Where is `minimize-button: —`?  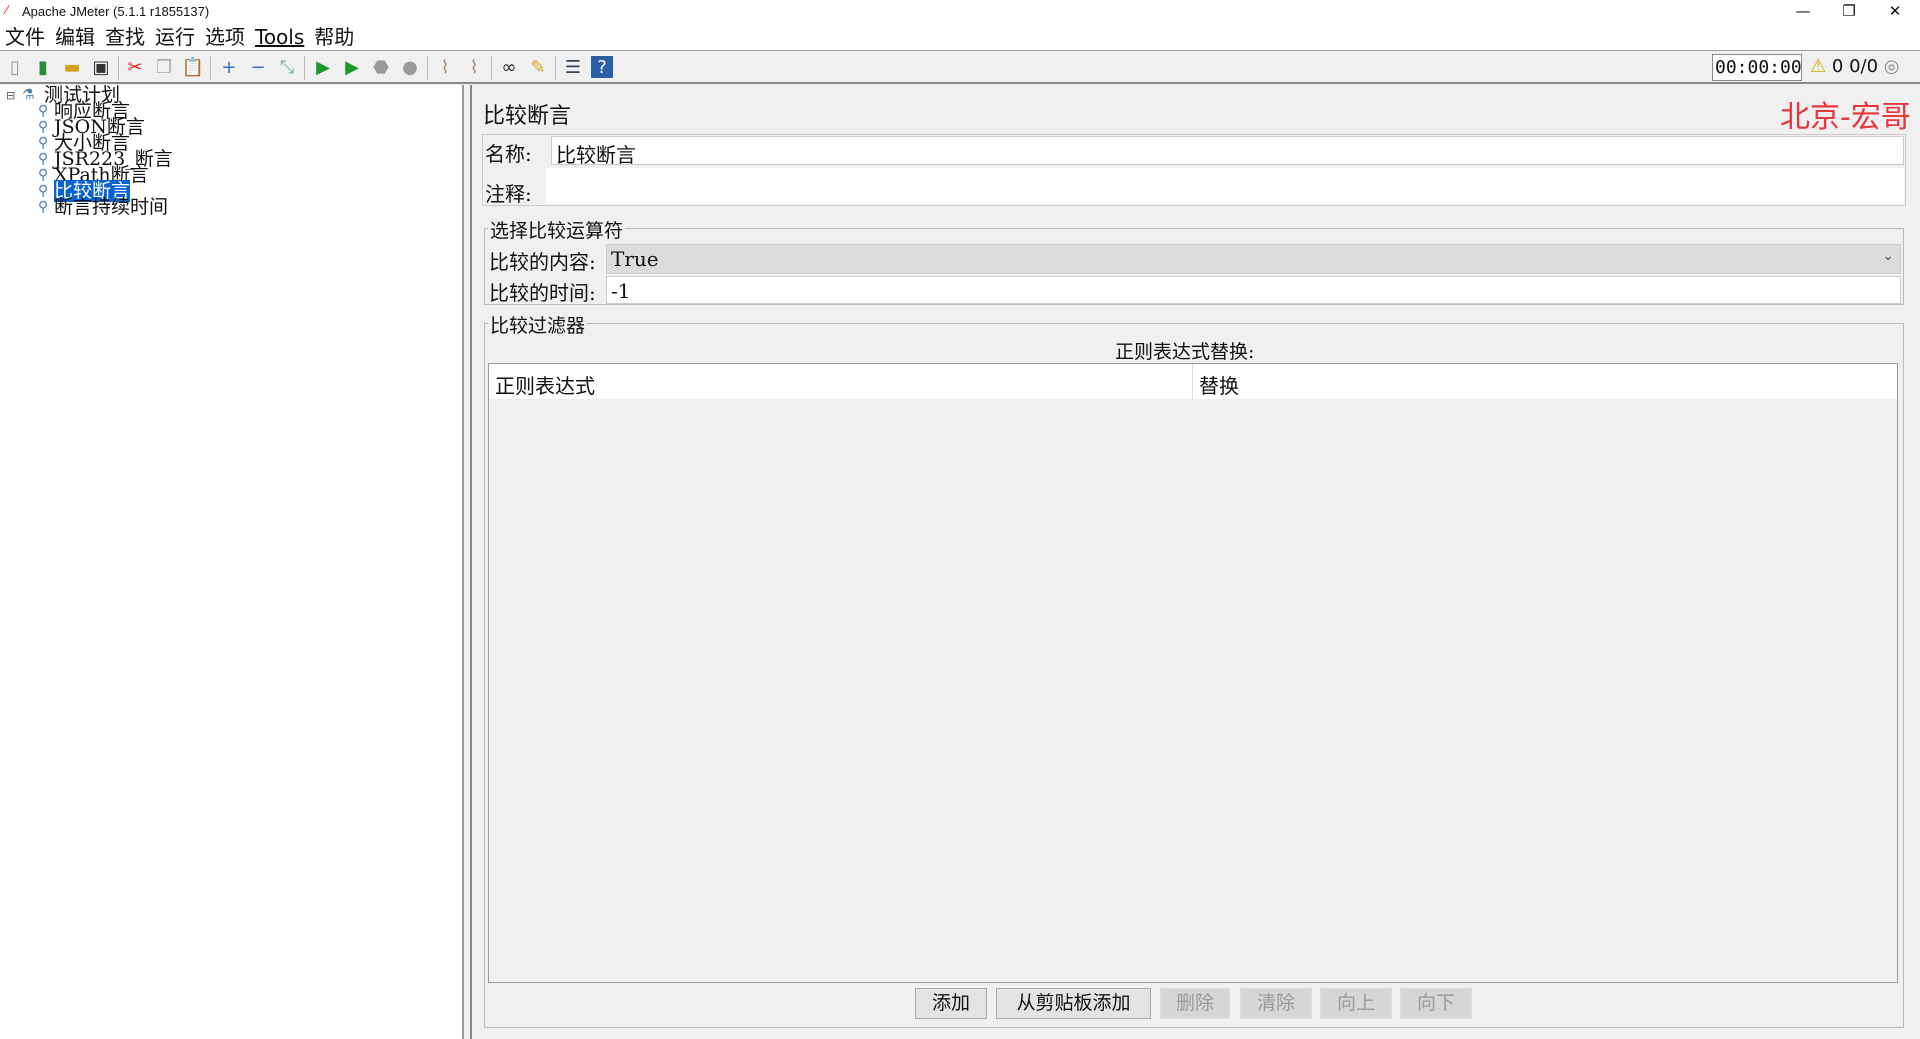 minimize-button: — is located at coordinates (1803, 12).